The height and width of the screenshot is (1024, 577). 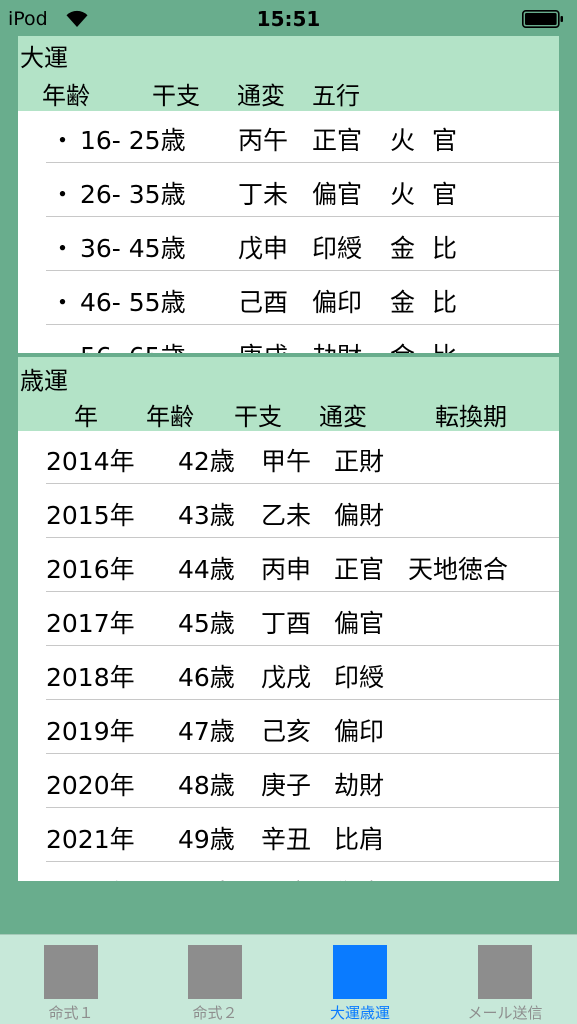 What do you see at coordinates (261, 96) in the screenshot?
I see `taiun-header-tsuhen: 通変` at bounding box center [261, 96].